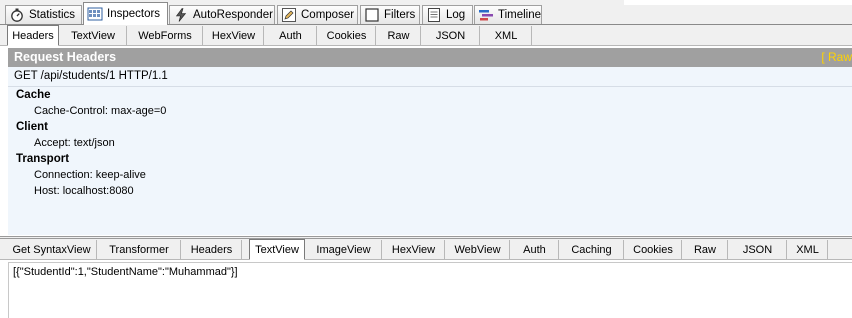 The height and width of the screenshot is (318, 852). What do you see at coordinates (372, 15) in the screenshot?
I see `checkbox-icon` at bounding box center [372, 15].